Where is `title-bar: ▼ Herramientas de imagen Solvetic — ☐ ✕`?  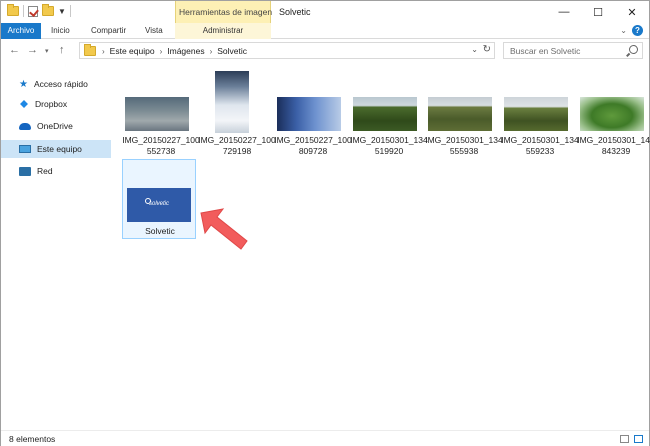
title-bar: ▼ Herramientas de imagen Solvetic — ☐ ✕ is located at coordinates (325, 12).